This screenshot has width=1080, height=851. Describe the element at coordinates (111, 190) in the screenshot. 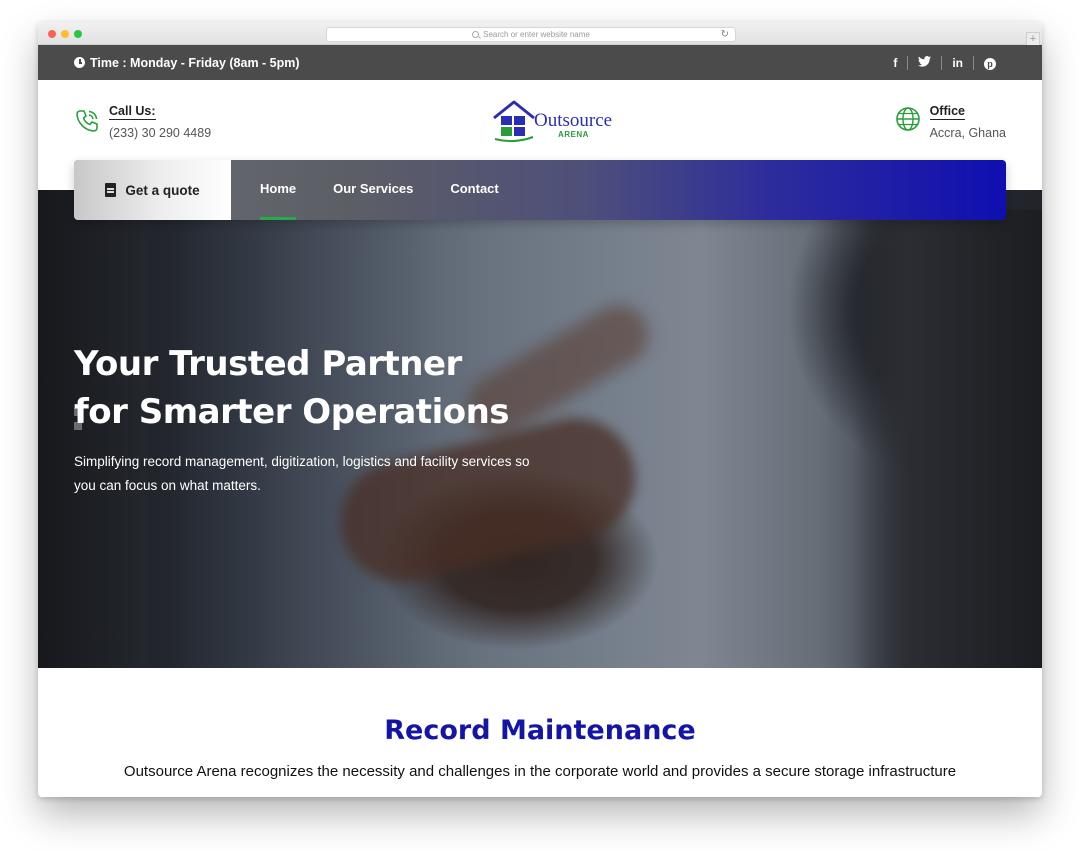

I see `document-icon` at that location.